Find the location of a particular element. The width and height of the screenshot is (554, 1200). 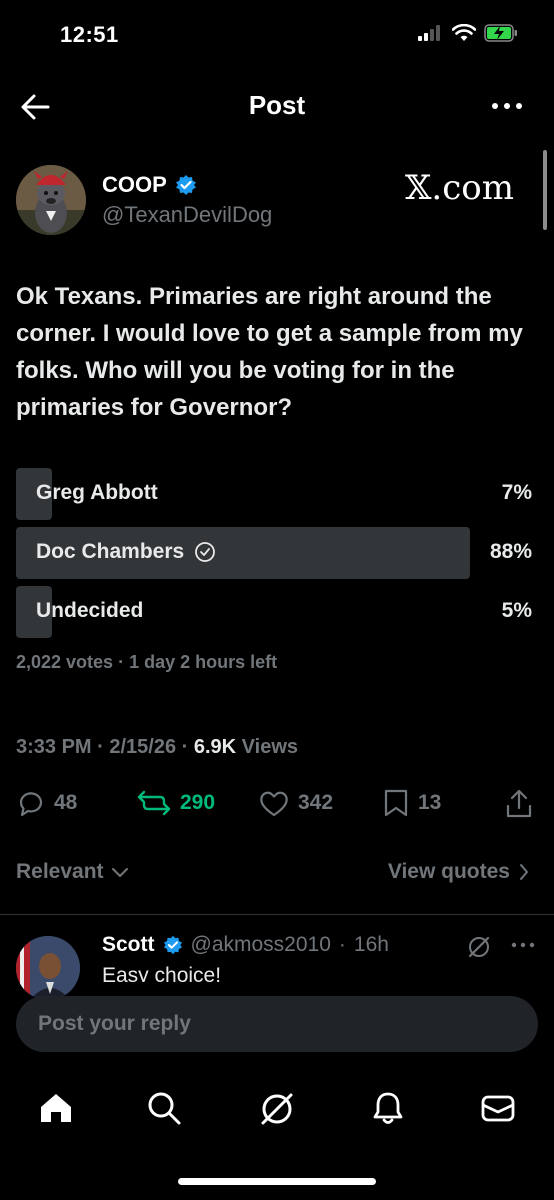

sort-dropdown: Relevant is located at coordinates (73, 872).